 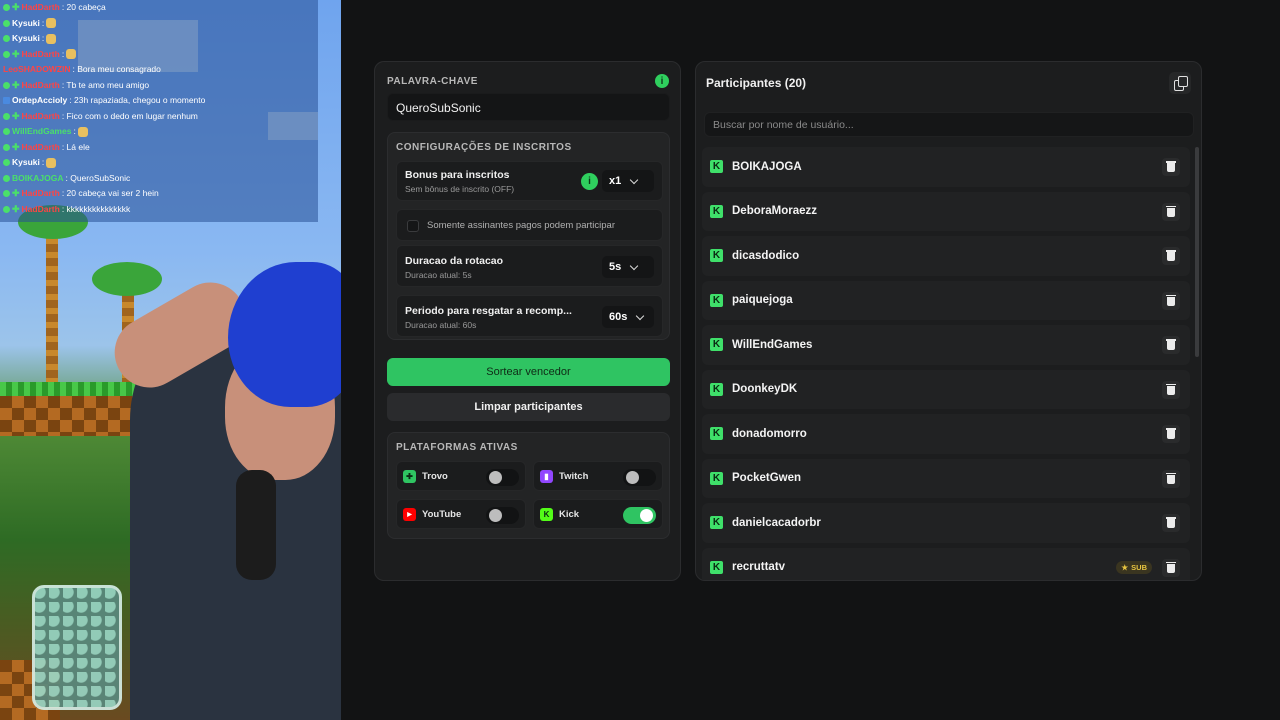 What do you see at coordinates (116, 69) in the screenshot?
I see `chat-text: : Bora meu consagrado` at bounding box center [116, 69].